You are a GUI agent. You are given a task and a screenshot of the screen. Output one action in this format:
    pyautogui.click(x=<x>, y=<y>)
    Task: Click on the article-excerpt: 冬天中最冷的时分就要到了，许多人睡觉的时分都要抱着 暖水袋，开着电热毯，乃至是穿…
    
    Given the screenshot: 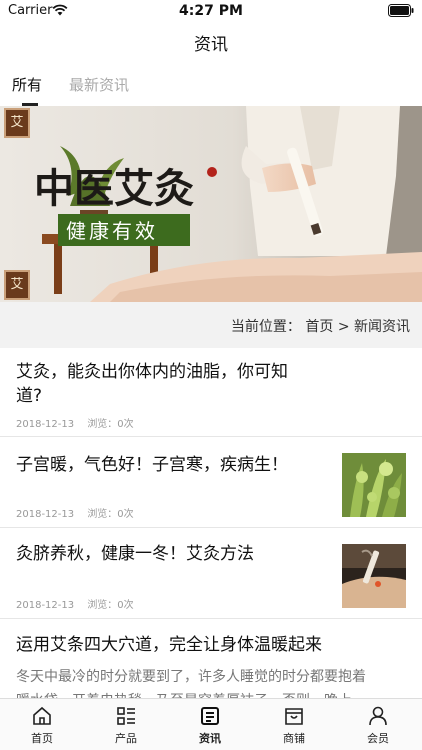 What is the action you would take?
    pyautogui.click(x=214, y=681)
    